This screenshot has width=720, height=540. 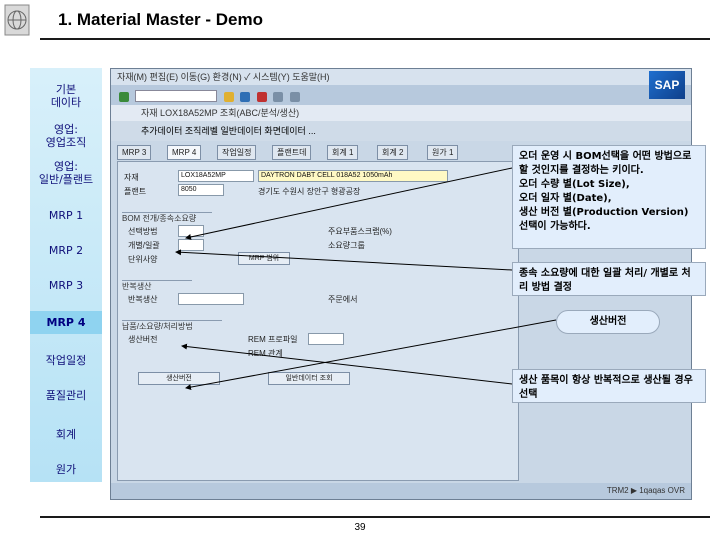 I want to click on annotation-dependent-req: 종속 소요량에 대한 일괄 처리/ 개별로 처리 방법 결정, so click(x=609, y=279).